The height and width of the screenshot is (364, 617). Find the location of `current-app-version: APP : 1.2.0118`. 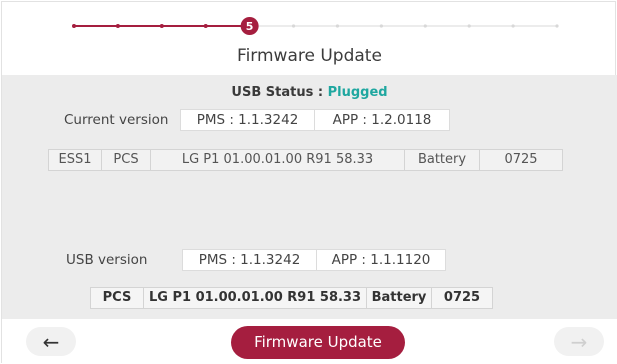

current-app-version: APP : 1.2.0118 is located at coordinates (382, 120).